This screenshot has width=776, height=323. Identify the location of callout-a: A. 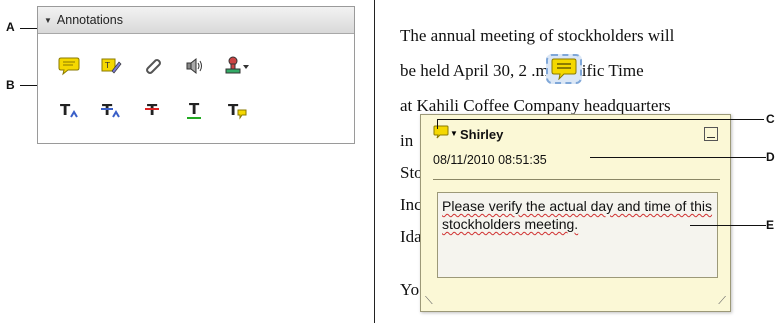
(10, 27).